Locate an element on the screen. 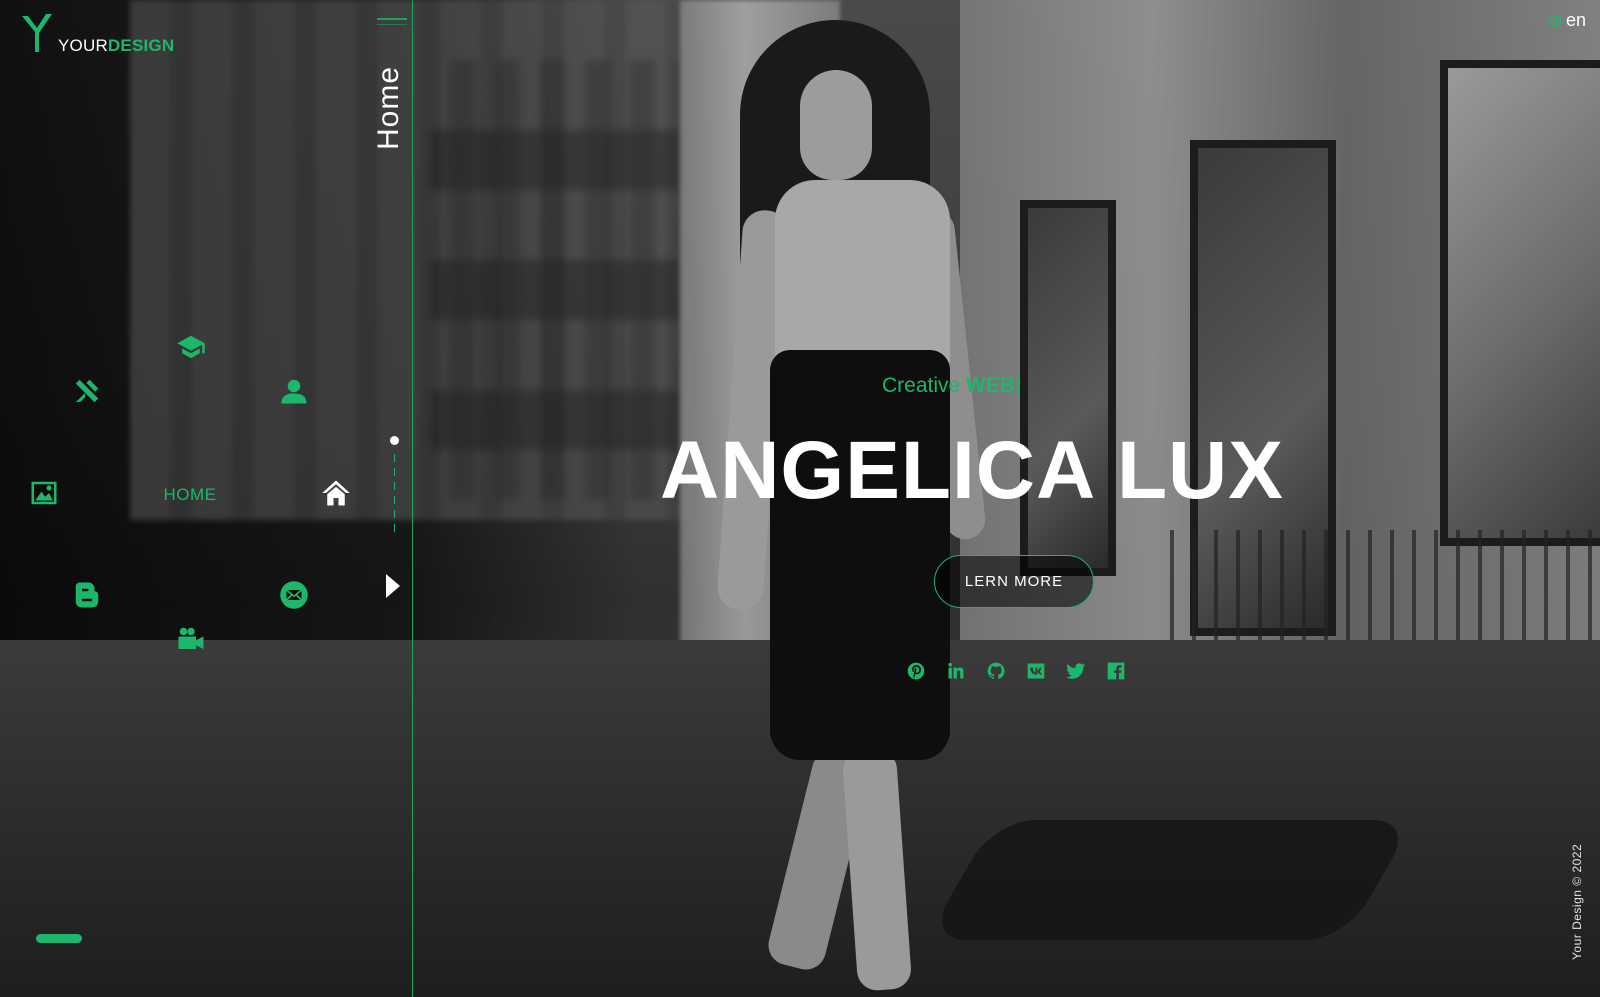 The height and width of the screenshot is (997, 1600). logo: YOURDESIGN is located at coordinates (96, 33).